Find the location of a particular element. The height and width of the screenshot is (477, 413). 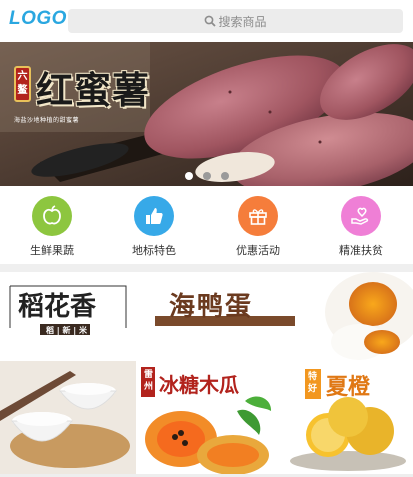

banner-tag: 六鳌 is located at coordinates (22, 84).